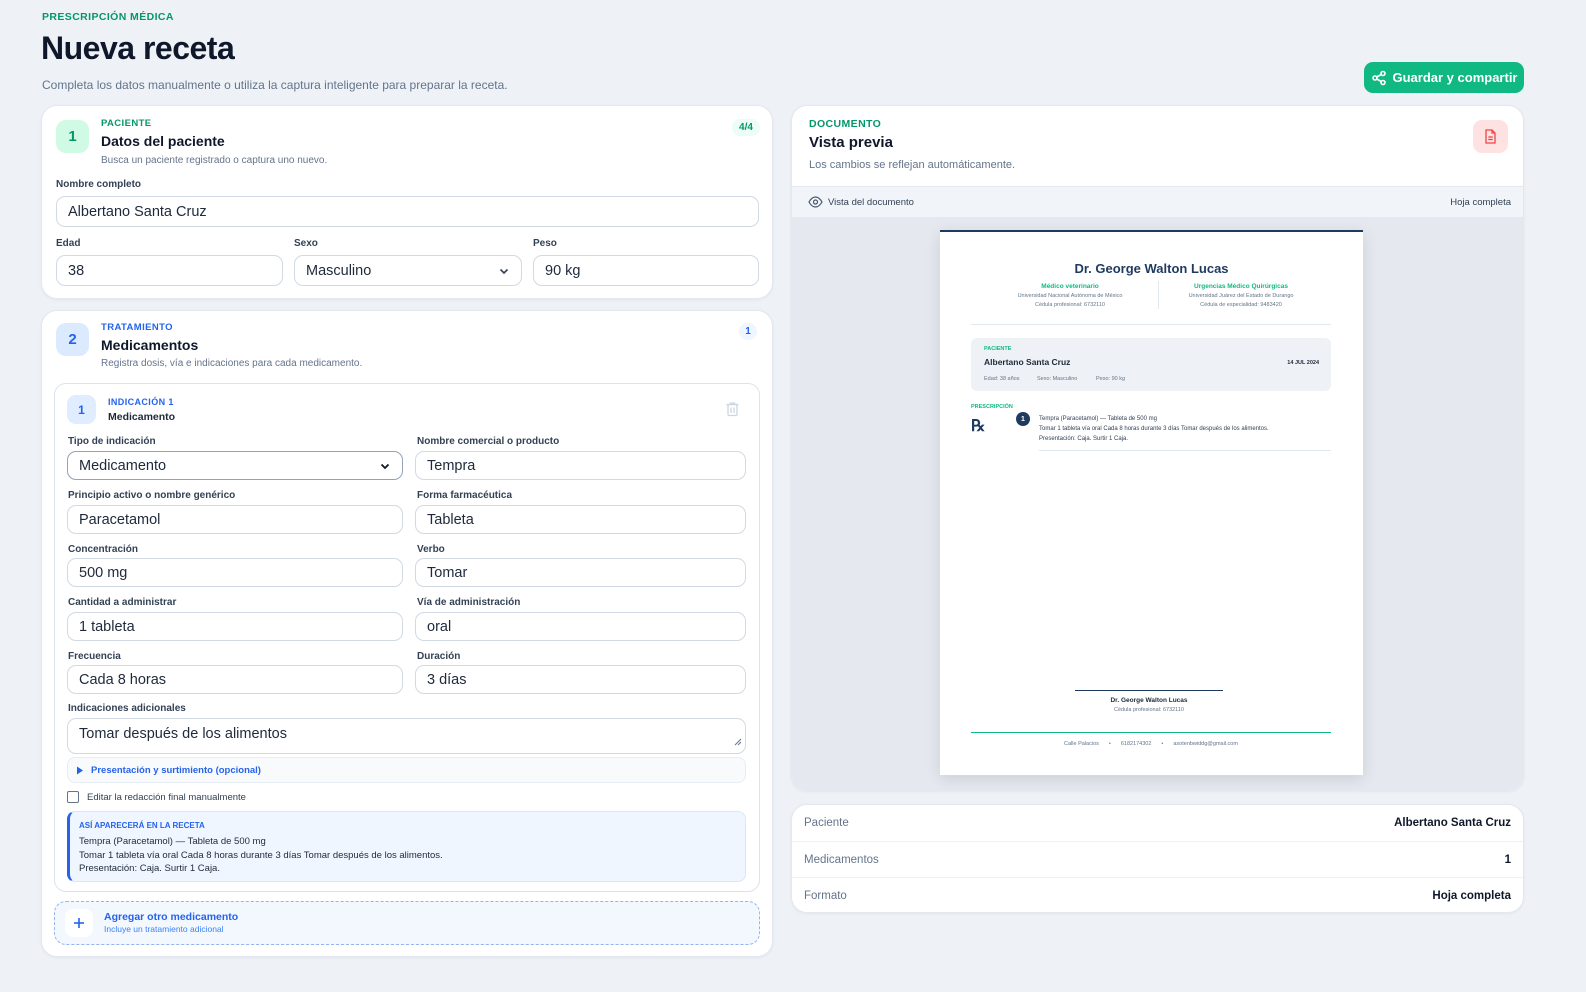 The width and height of the screenshot is (1586, 992). Describe the element at coordinates (1070, 305) in the screenshot. I see `doc-spec1-line: Cédula profesional: 6732110` at that location.